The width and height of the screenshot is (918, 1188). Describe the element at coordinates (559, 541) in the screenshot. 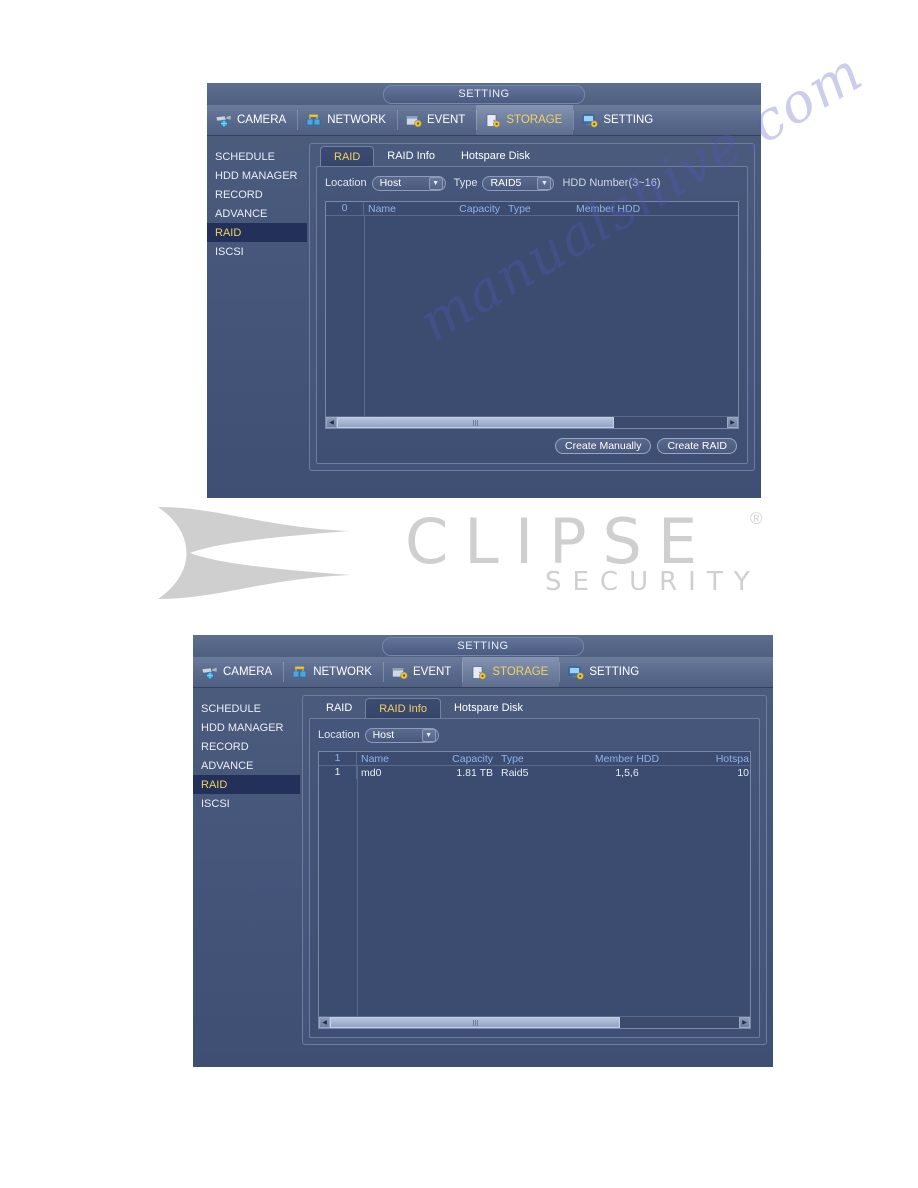

I see `watermark-brand: CLIPSE` at that location.